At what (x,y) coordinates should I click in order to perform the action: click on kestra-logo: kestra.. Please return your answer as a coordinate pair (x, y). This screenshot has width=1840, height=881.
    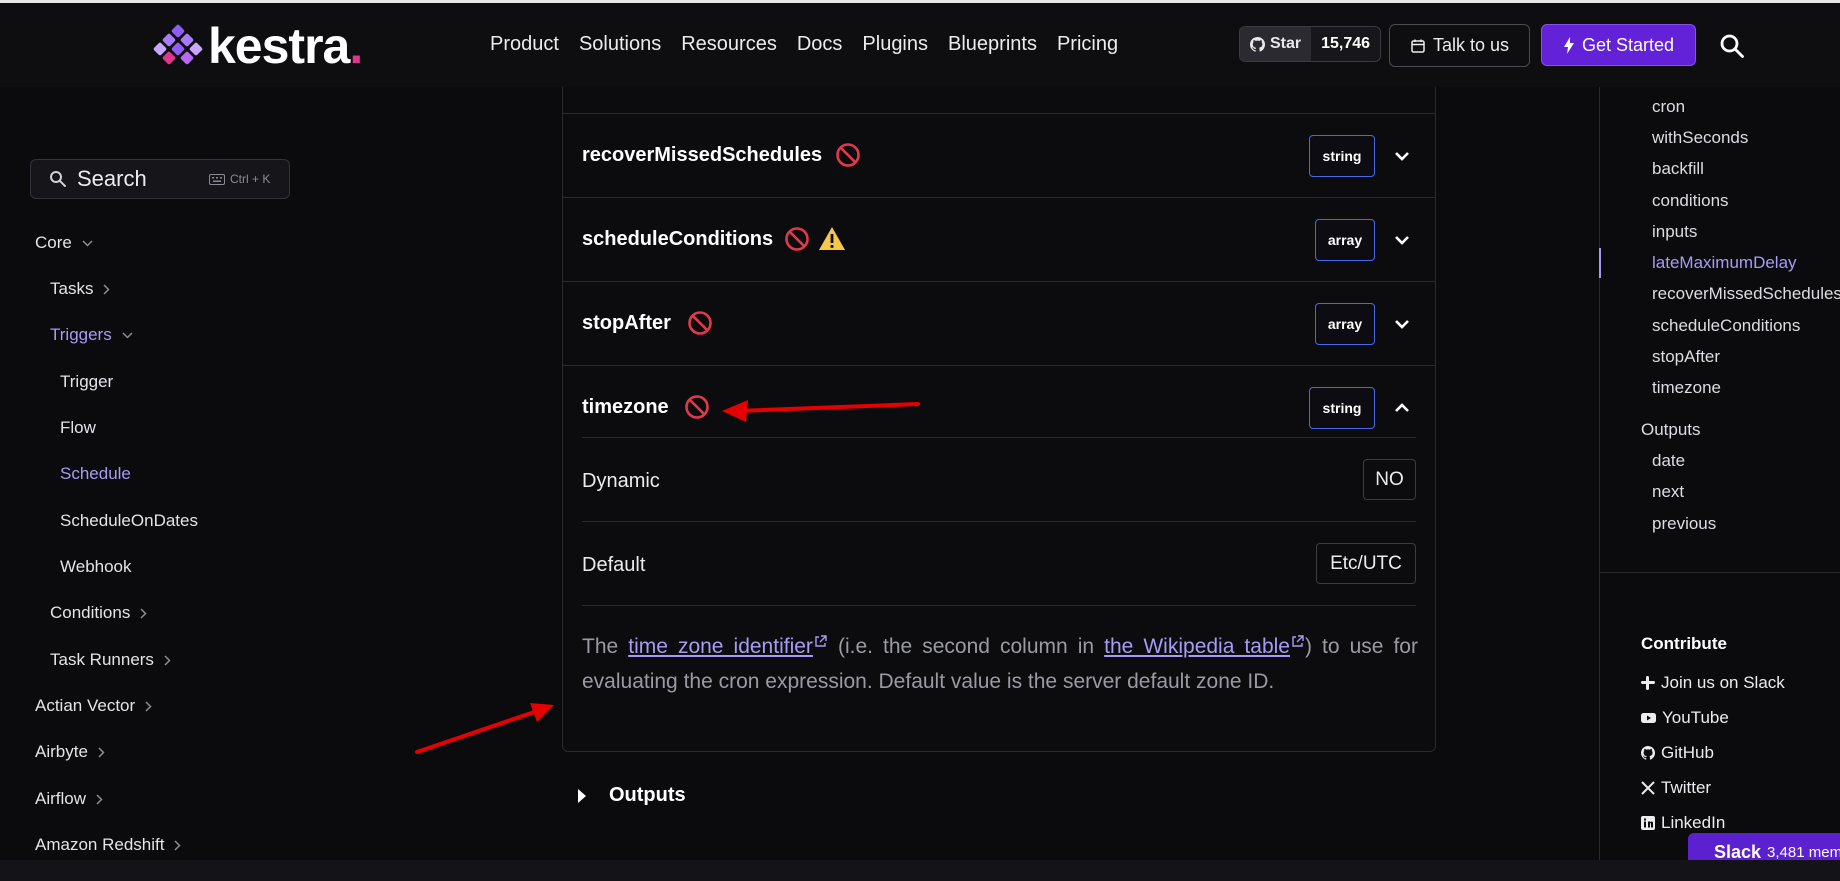
    Looking at the image, I should click on (257, 46).